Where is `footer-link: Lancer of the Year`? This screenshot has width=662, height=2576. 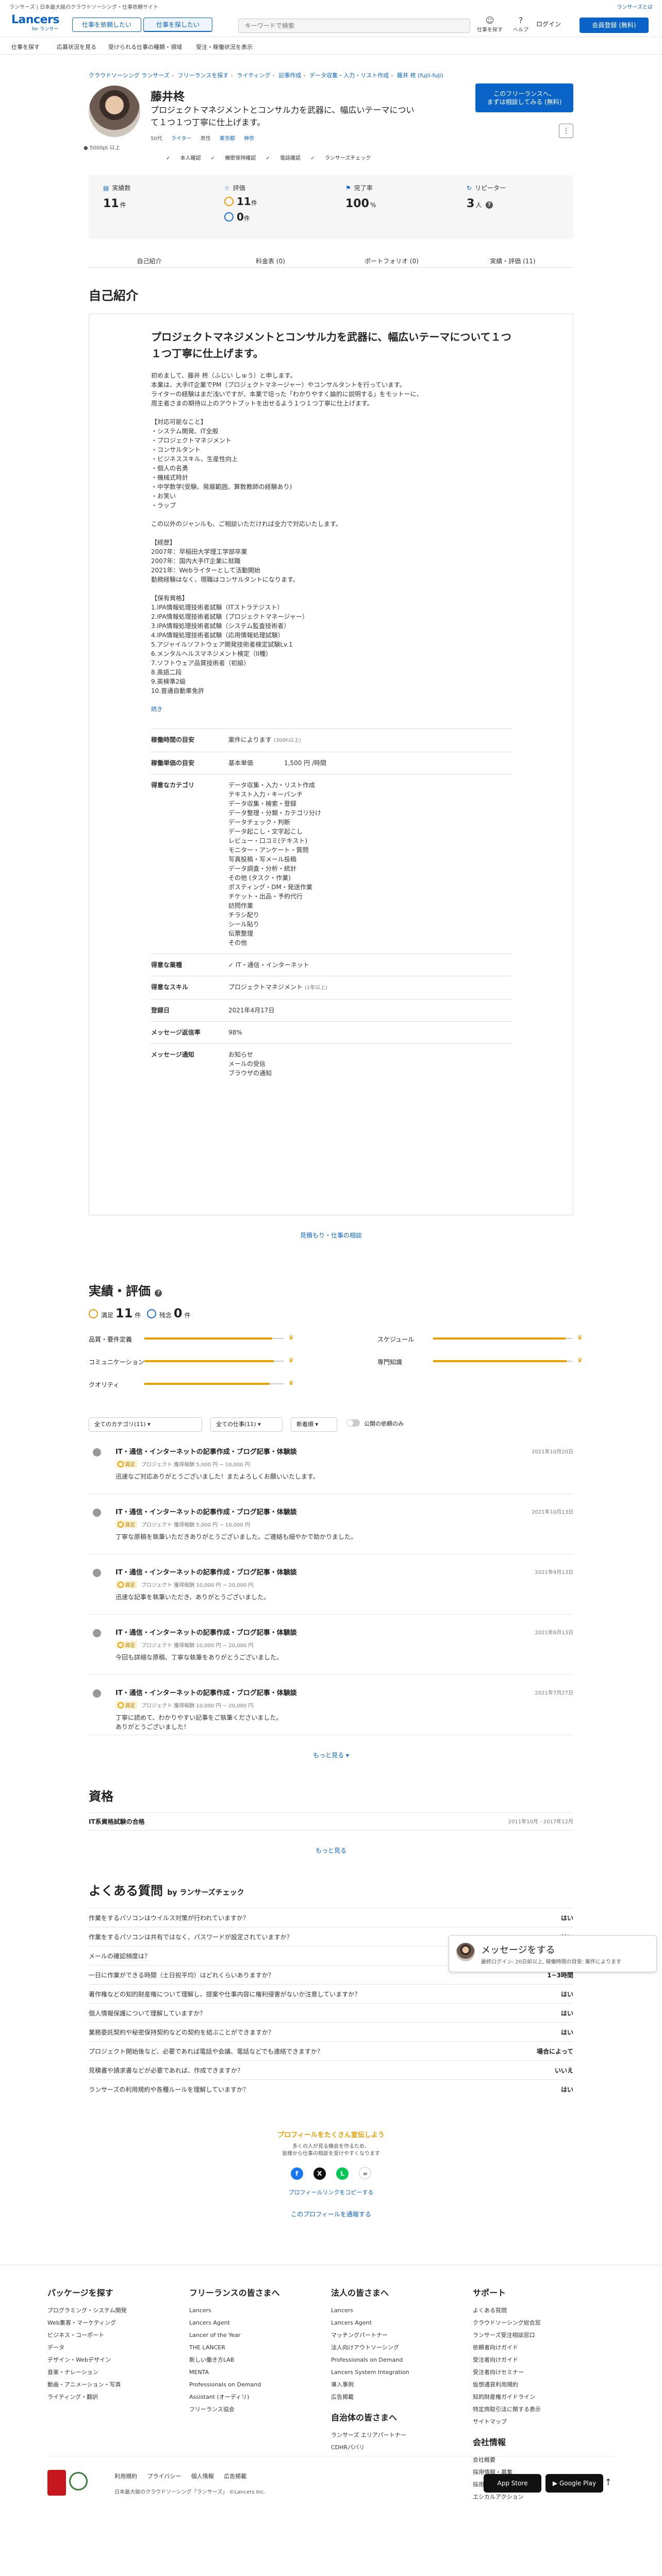 footer-link: Lancer of the Year is located at coordinates (260, 2335).